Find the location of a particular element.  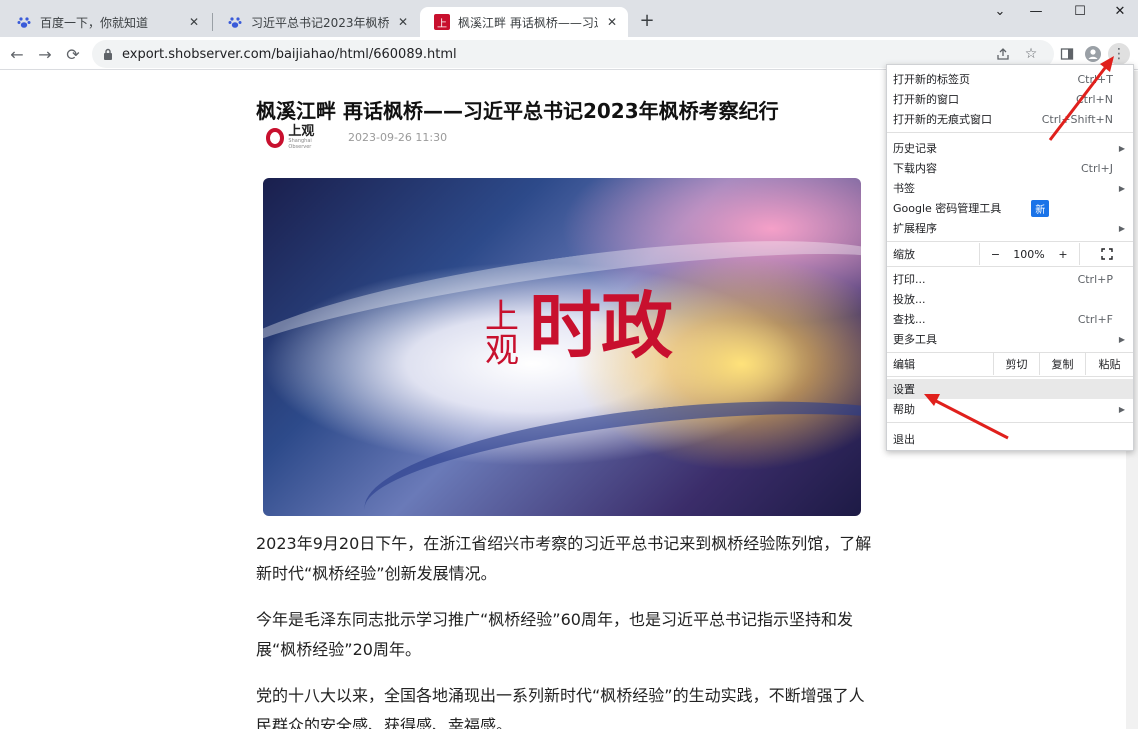

menu-label: 扩展程序 is located at coordinates (915, 228).